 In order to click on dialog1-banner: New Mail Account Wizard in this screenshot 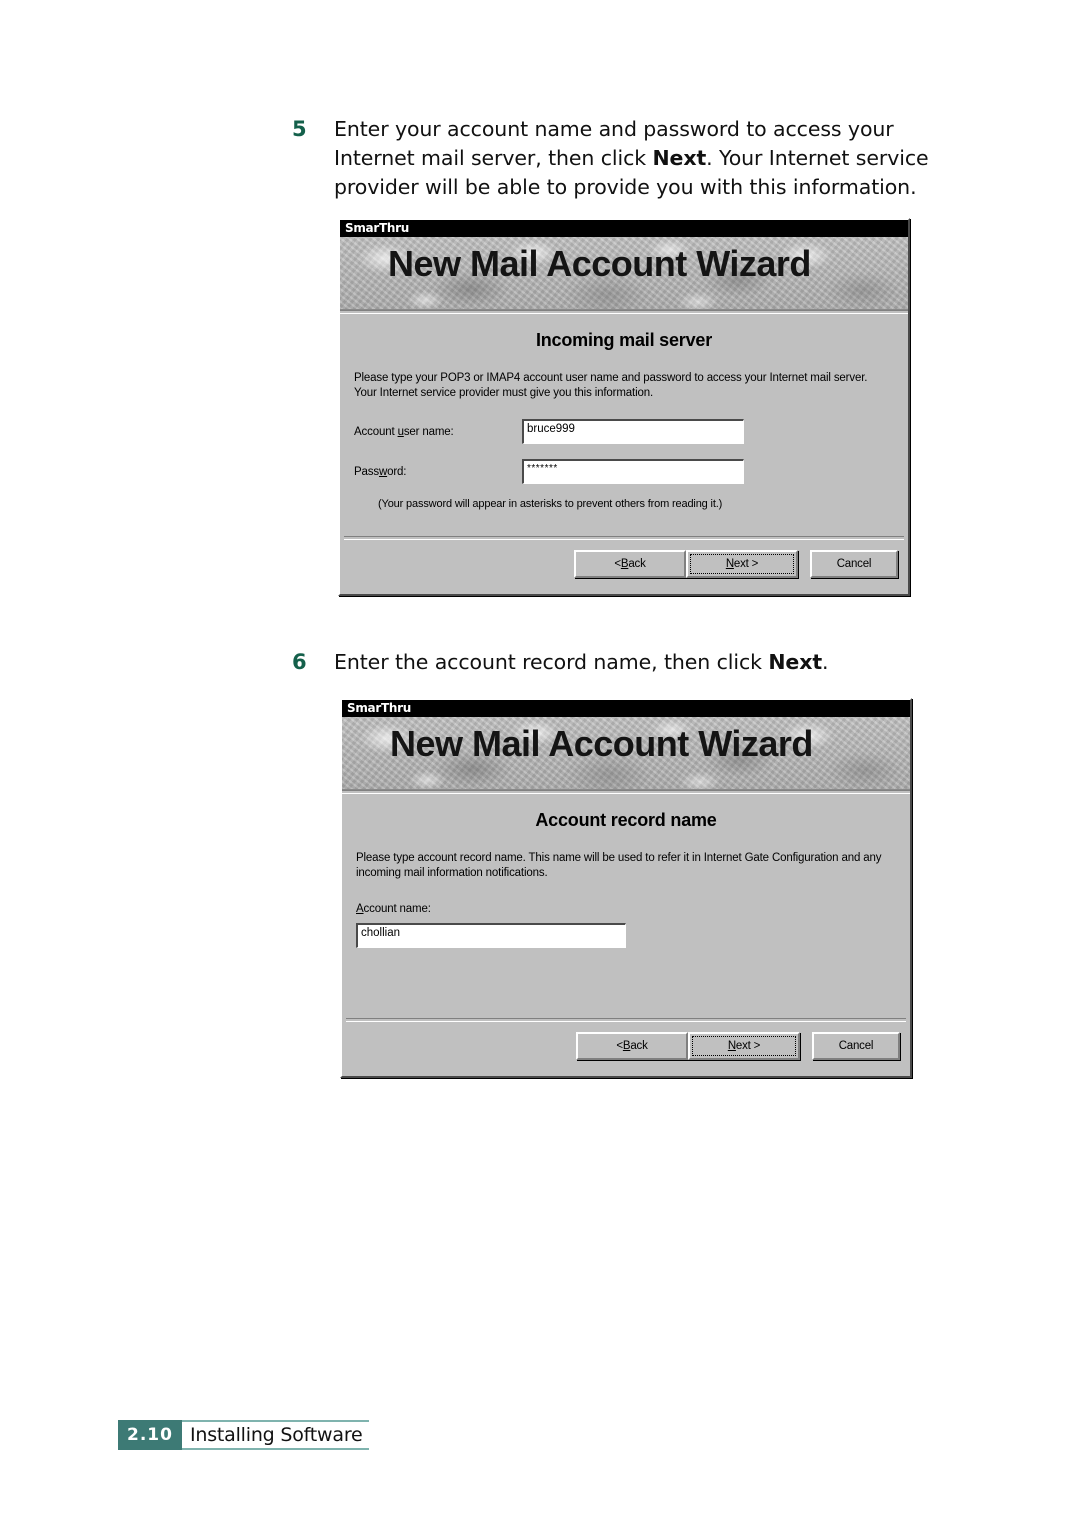, I will do `click(624, 273)`.